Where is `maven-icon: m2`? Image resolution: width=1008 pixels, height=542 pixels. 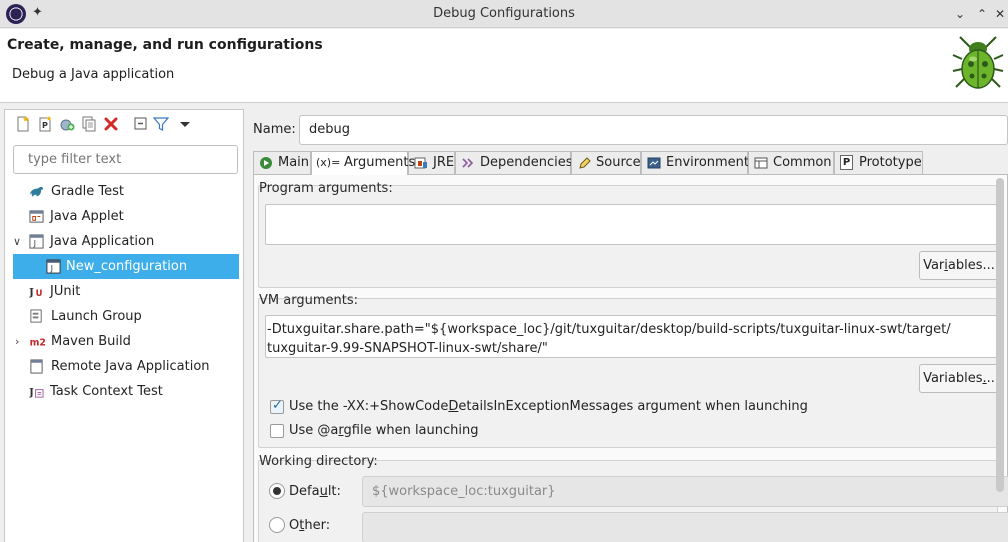
maven-icon: m2 is located at coordinates (38, 342).